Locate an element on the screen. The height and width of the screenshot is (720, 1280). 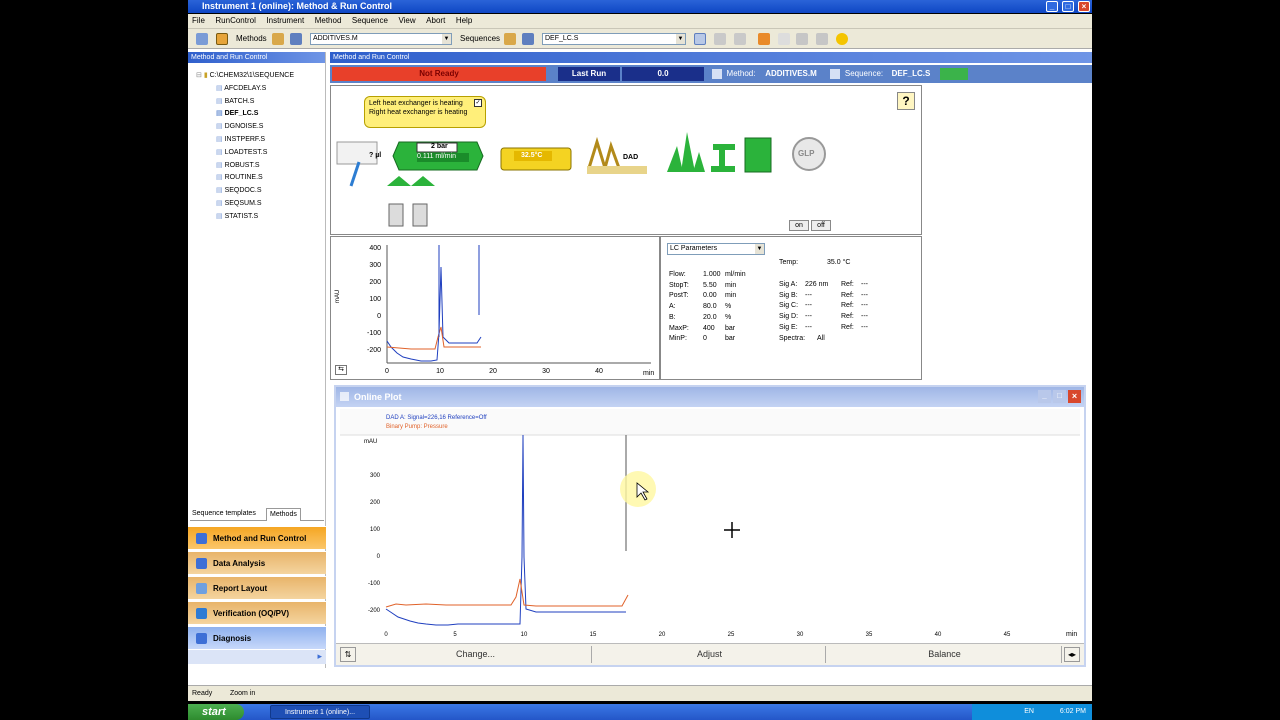
param-unit: ml/min is located at coordinates (735, 274).